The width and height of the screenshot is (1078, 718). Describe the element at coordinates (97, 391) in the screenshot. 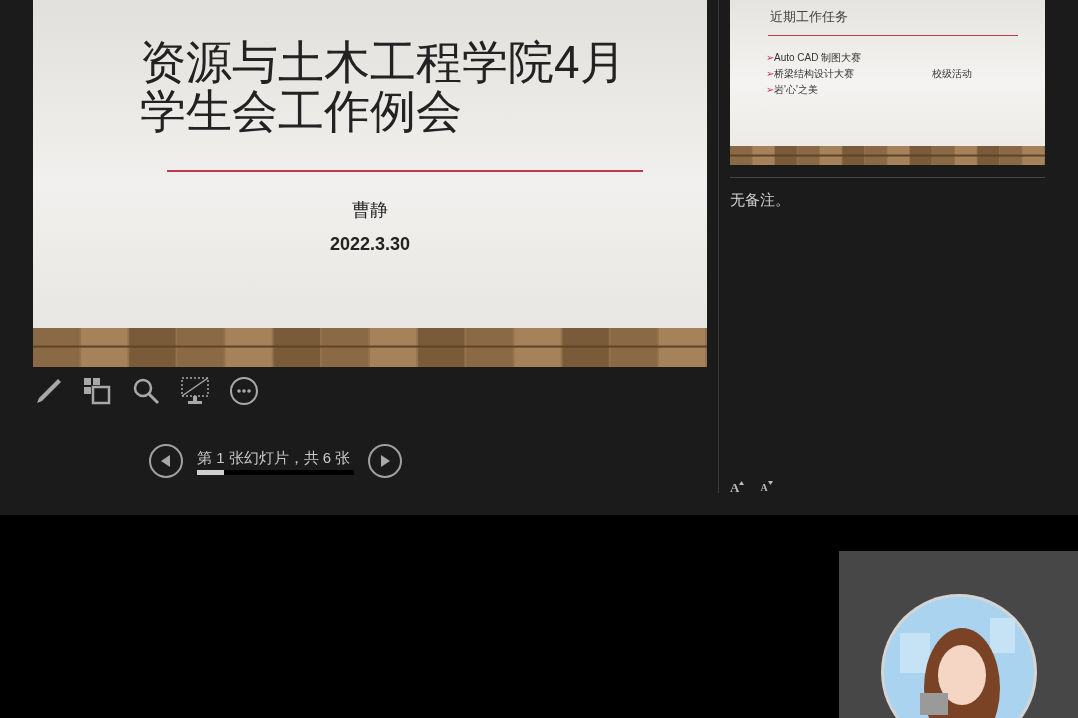

I see `slide-grid-icon` at that location.